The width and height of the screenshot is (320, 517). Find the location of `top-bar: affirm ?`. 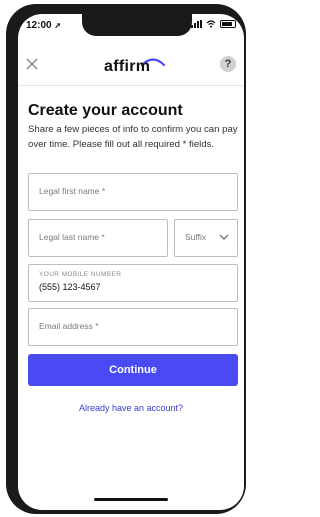

top-bar: affirm ? is located at coordinates (131, 64).